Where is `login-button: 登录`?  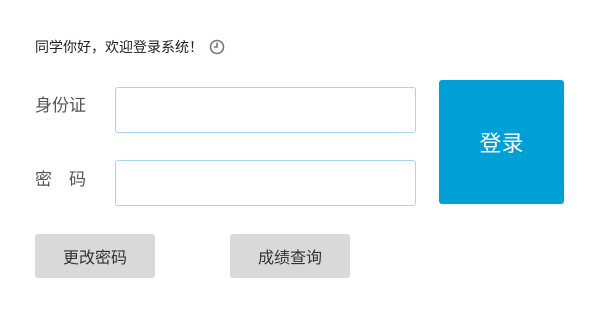 login-button: 登录 is located at coordinates (501, 142).